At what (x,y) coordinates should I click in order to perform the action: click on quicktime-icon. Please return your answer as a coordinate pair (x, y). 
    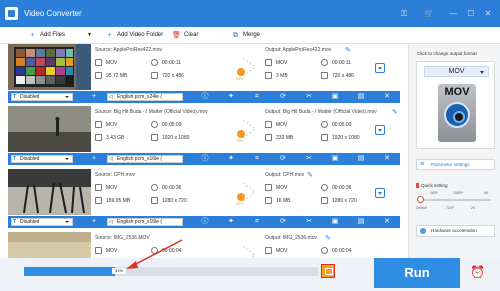
    Looking at the image, I should click on (457, 115).